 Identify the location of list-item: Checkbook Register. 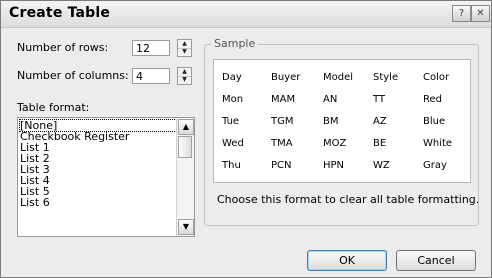
(98, 136).